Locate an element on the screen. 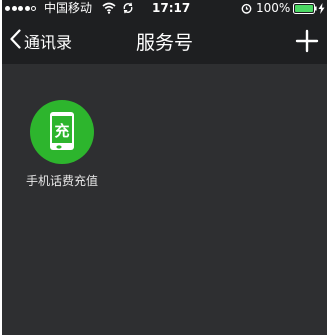 The image size is (329, 335). page-title: 服务号 is located at coordinates (164, 43).